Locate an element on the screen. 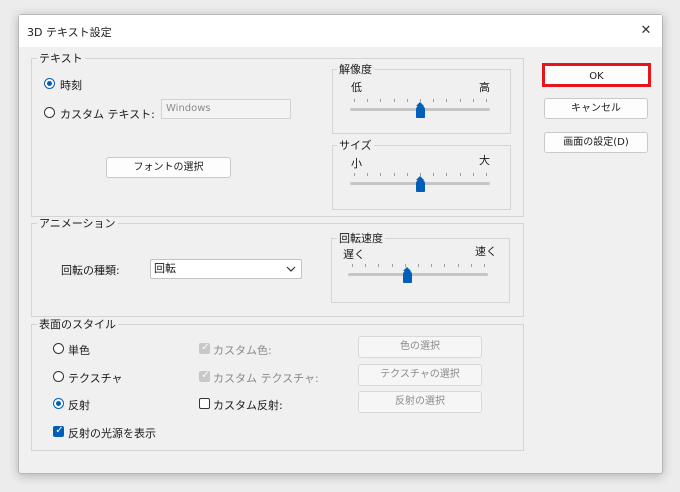 This screenshot has width=680, height=492. custom-reflection-checkbox is located at coordinates (204, 403).